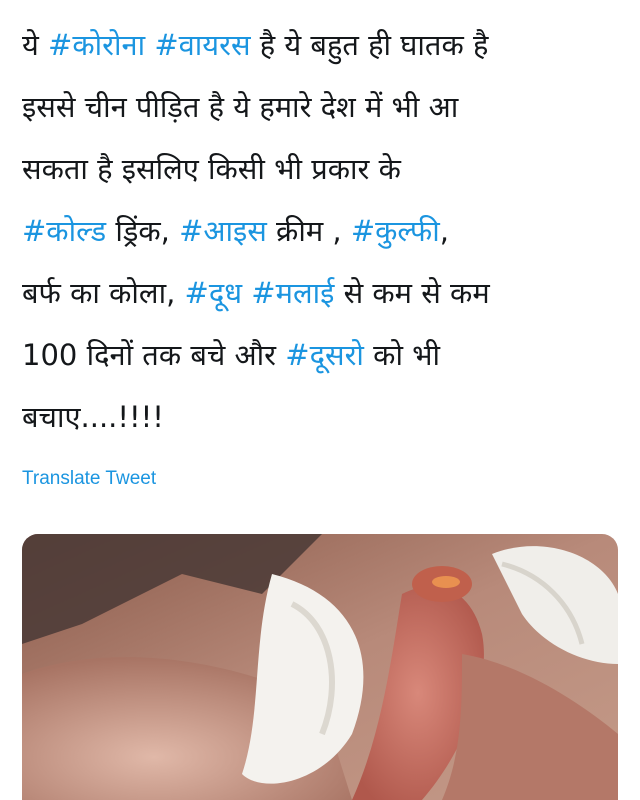 The image size is (640, 800). What do you see at coordinates (412, 293) in the screenshot?
I see `tweet-text-segment: से कम से कम` at bounding box center [412, 293].